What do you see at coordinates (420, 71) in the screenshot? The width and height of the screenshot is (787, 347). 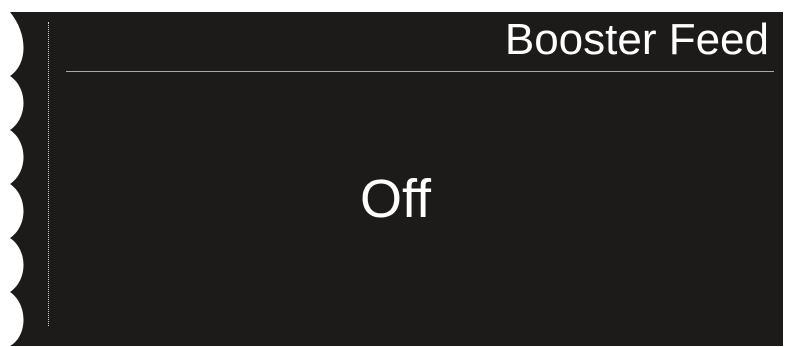 I see `title-divider` at bounding box center [420, 71].